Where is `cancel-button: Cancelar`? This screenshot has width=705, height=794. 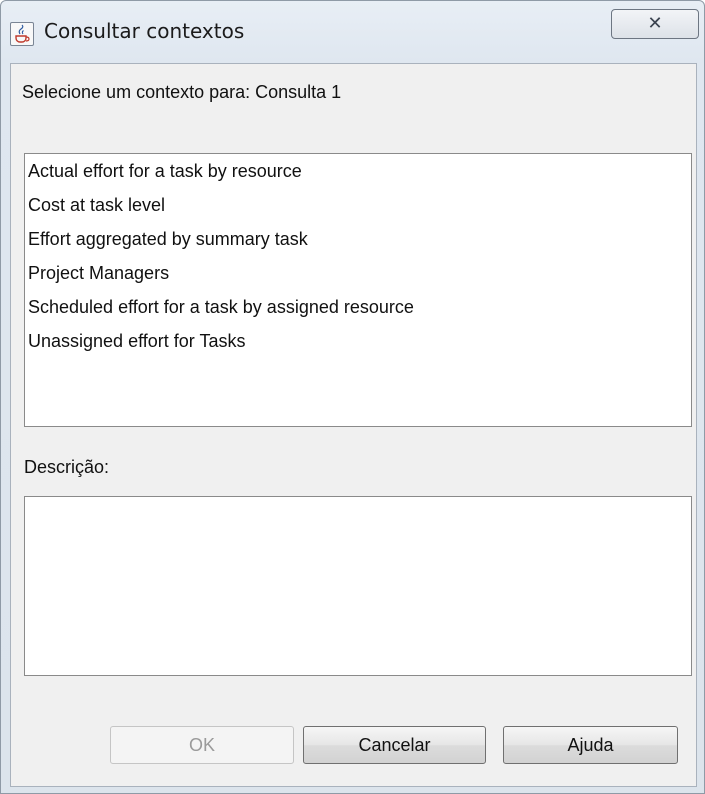 cancel-button: Cancelar is located at coordinates (394, 745).